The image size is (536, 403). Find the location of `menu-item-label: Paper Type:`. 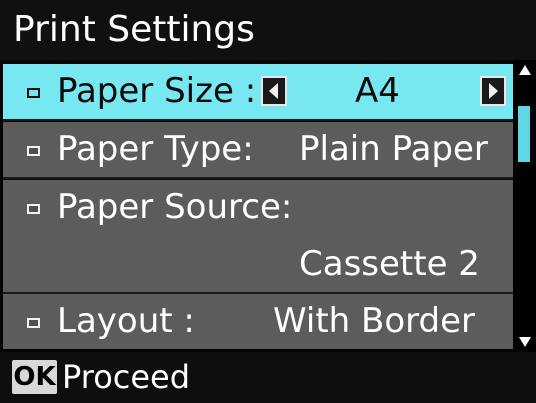

menu-item-label: Paper Type: is located at coordinates (155, 149).